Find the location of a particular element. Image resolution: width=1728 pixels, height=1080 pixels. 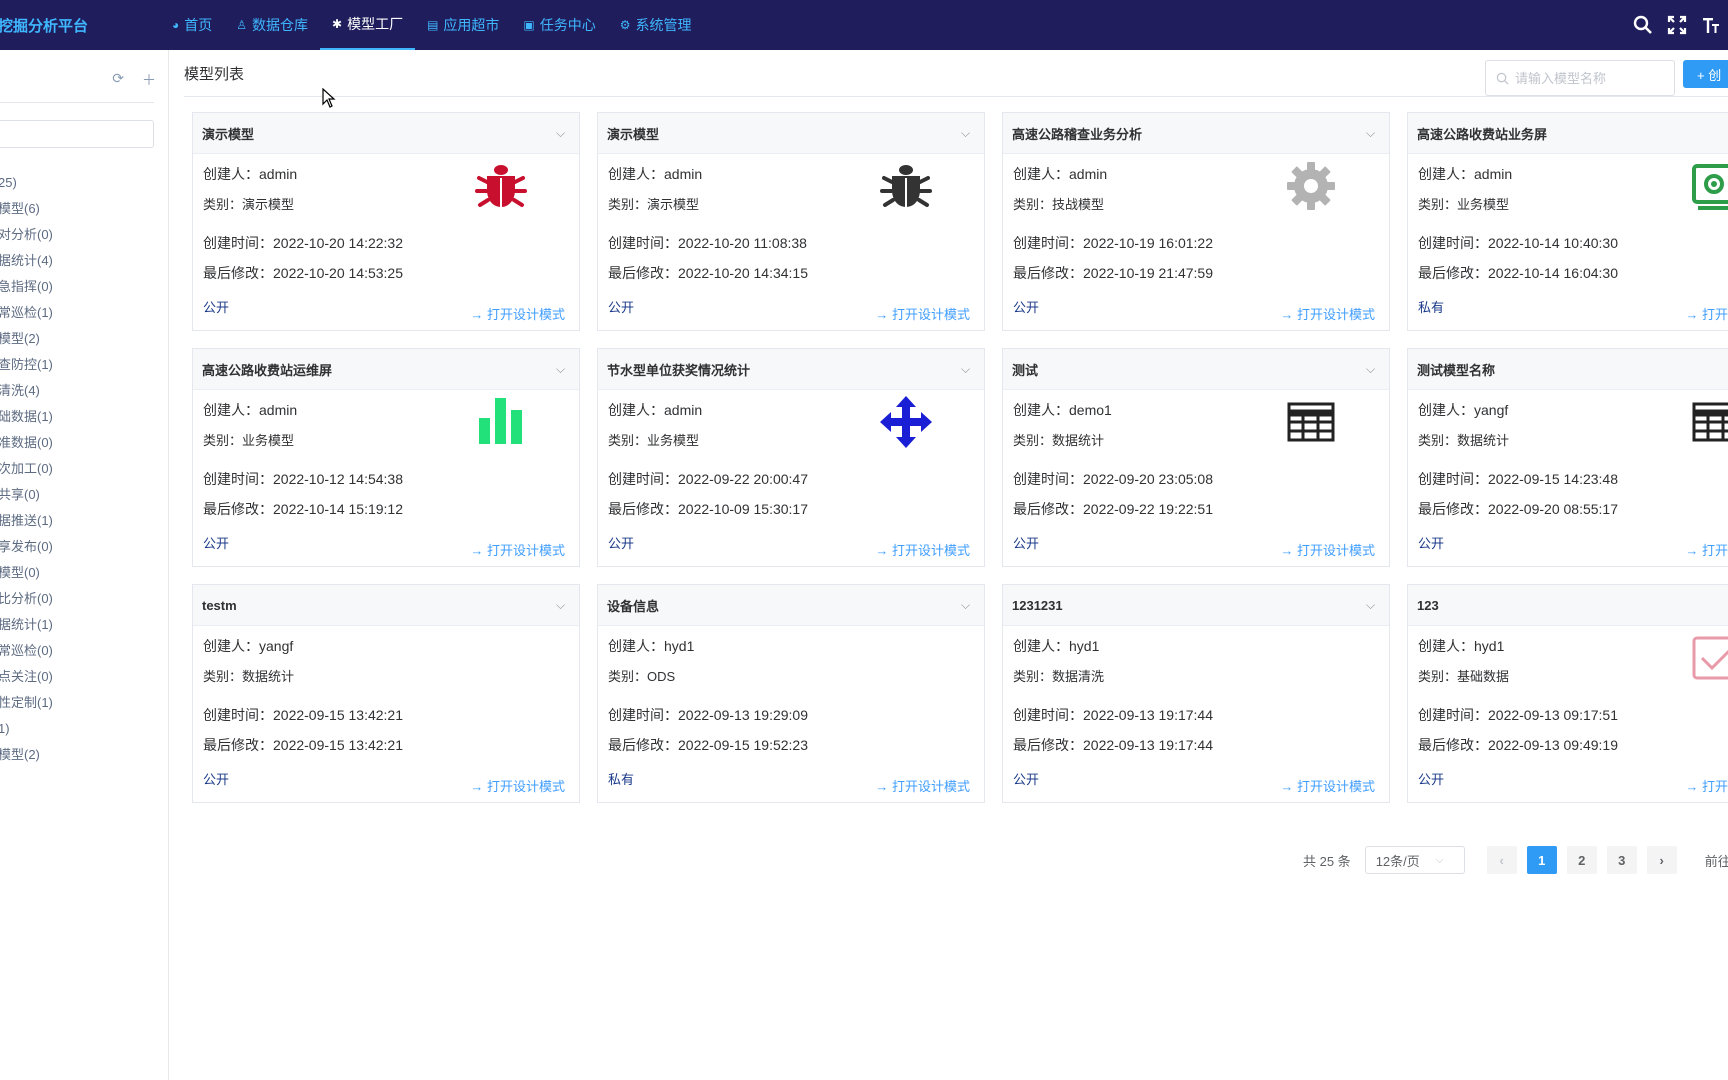

tree-item: 据推送(1) is located at coordinates (26, 521).